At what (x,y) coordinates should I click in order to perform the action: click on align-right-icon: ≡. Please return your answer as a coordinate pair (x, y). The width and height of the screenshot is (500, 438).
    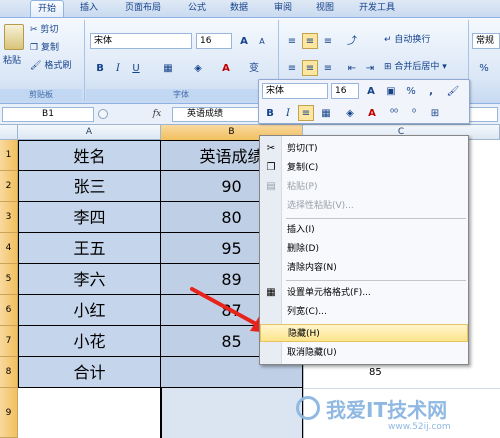
    Looking at the image, I should click on (328, 68).